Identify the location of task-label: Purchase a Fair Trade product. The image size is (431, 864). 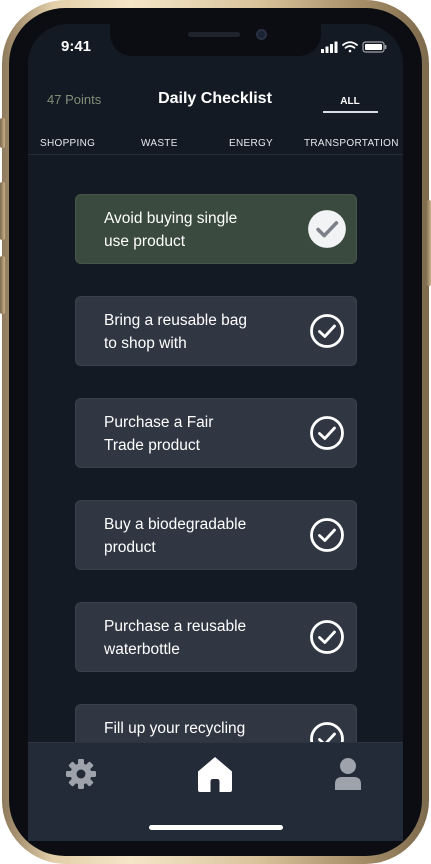
(189, 434).